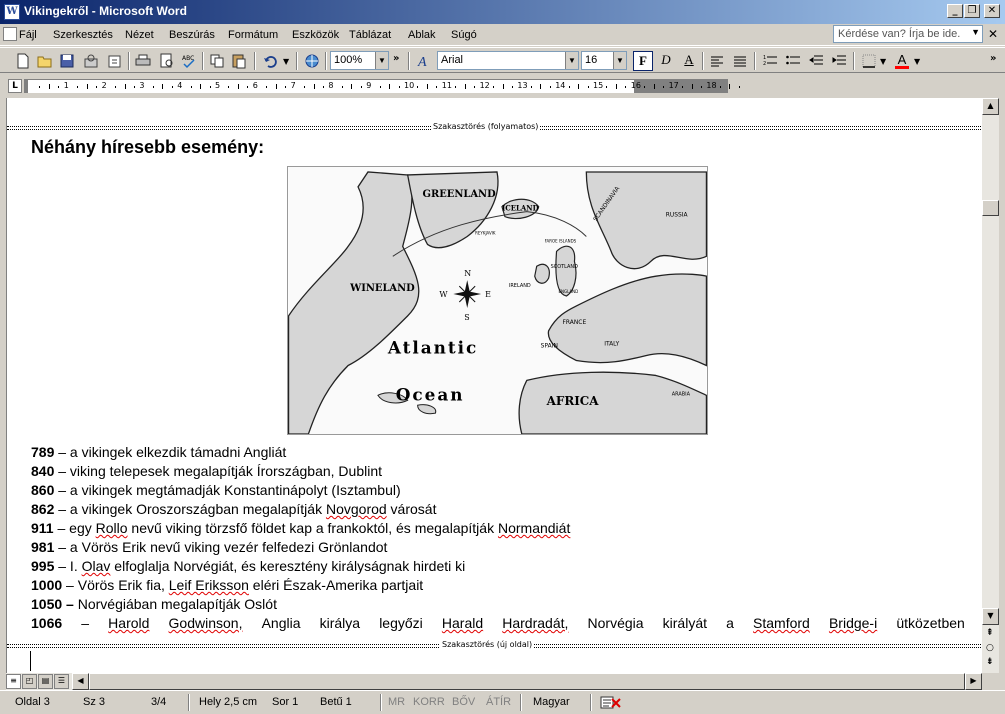 This screenshot has height=714, width=1005. What do you see at coordinates (839, 61) in the screenshot?
I see `increase-indent-icon` at bounding box center [839, 61].